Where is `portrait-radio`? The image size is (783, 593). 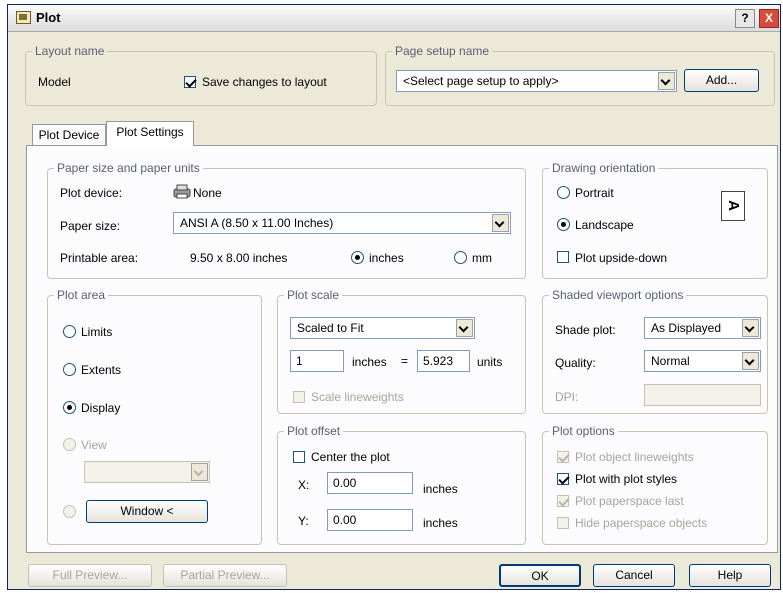
portrait-radio is located at coordinates (563, 192).